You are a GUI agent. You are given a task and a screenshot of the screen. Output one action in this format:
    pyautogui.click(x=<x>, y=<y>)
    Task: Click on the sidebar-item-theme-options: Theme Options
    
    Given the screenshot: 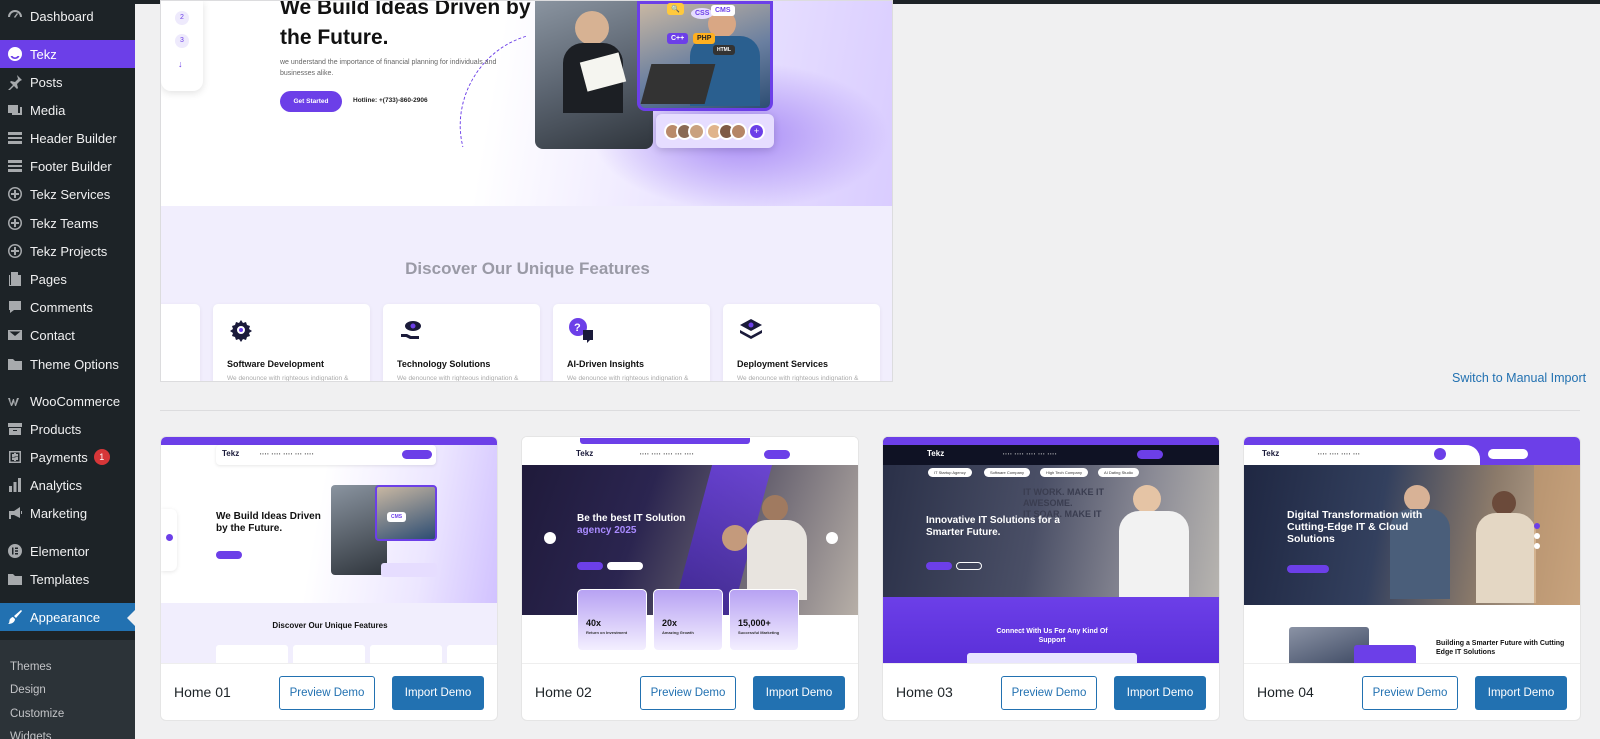 What is the action you would take?
    pyautogui.click(x=67, y=364)
    